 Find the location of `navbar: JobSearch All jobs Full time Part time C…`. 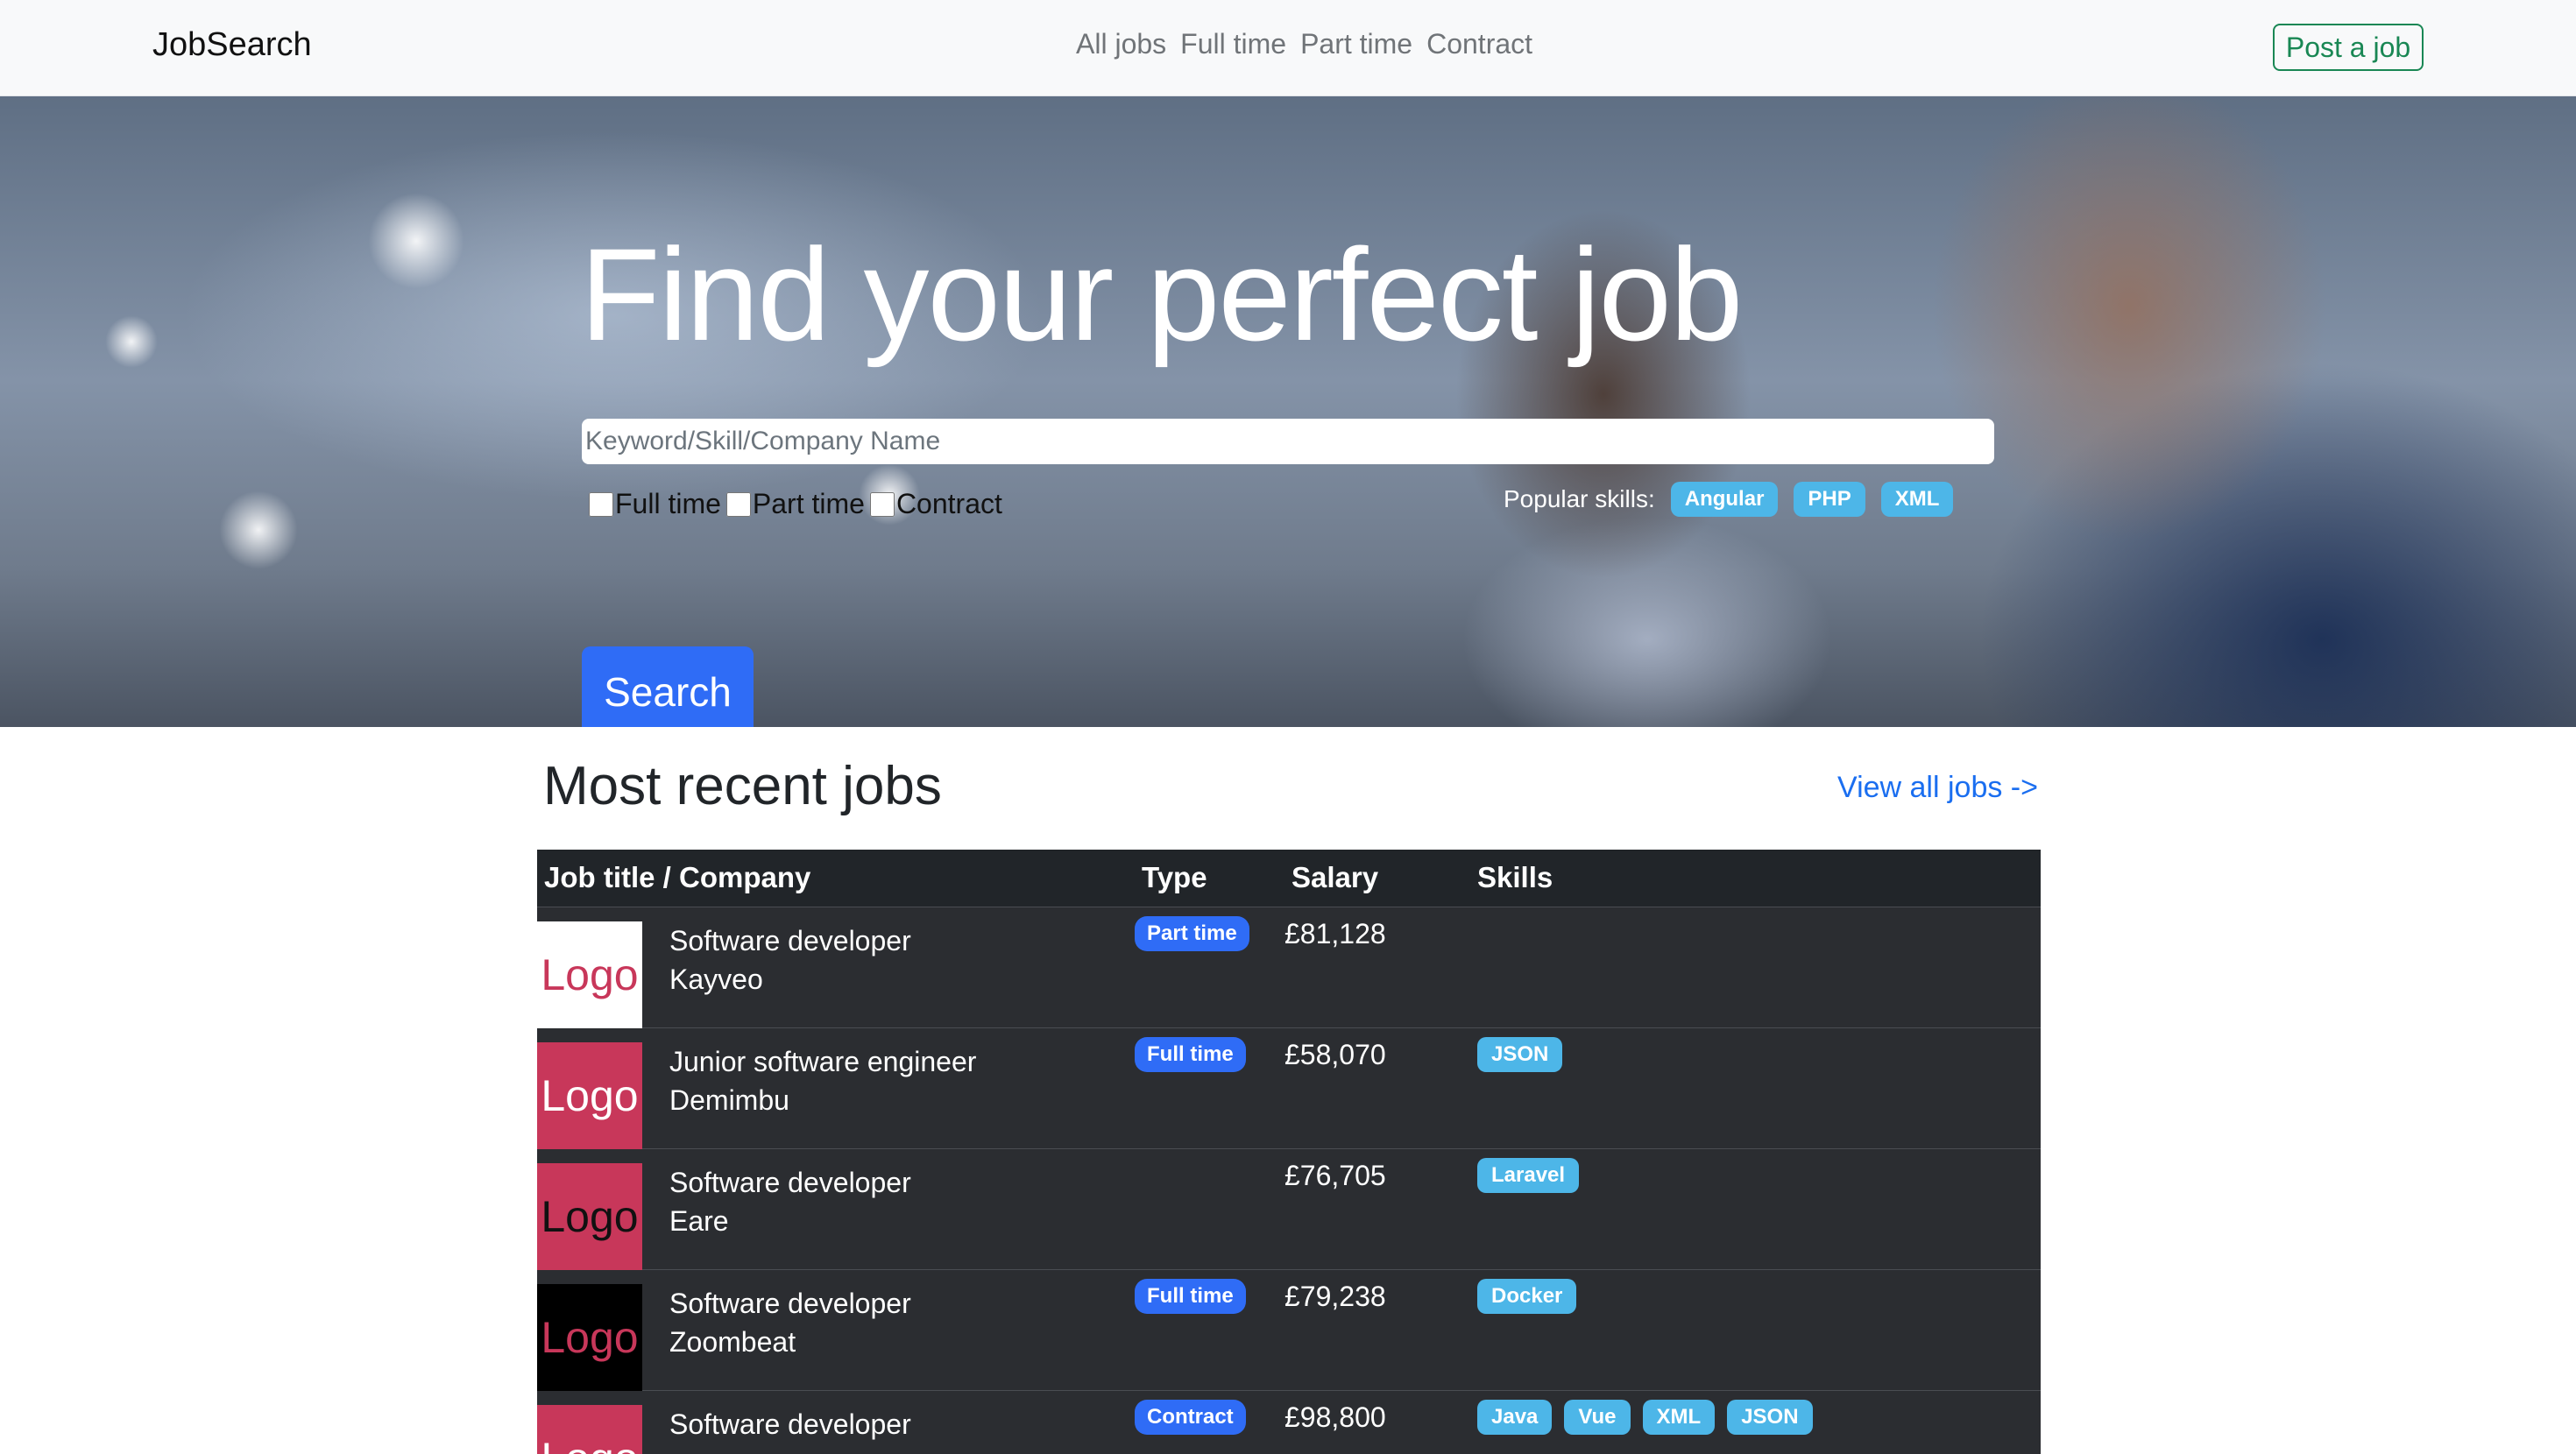

navbar: JobSearch All jobs Full time Part time C… is located at coordinates (1288, 48).